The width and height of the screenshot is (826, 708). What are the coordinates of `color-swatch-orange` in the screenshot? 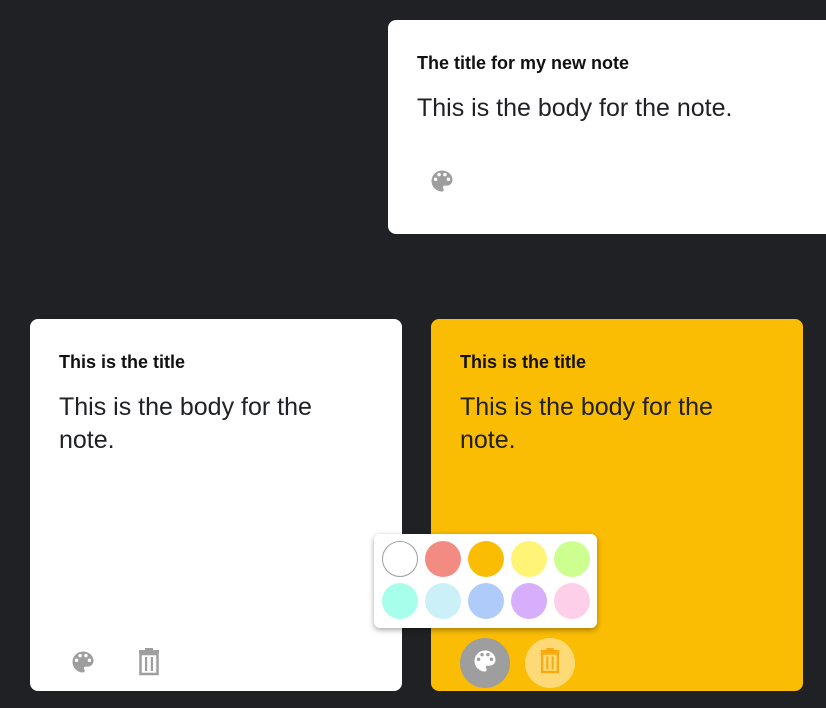 It's located at (486, 559).